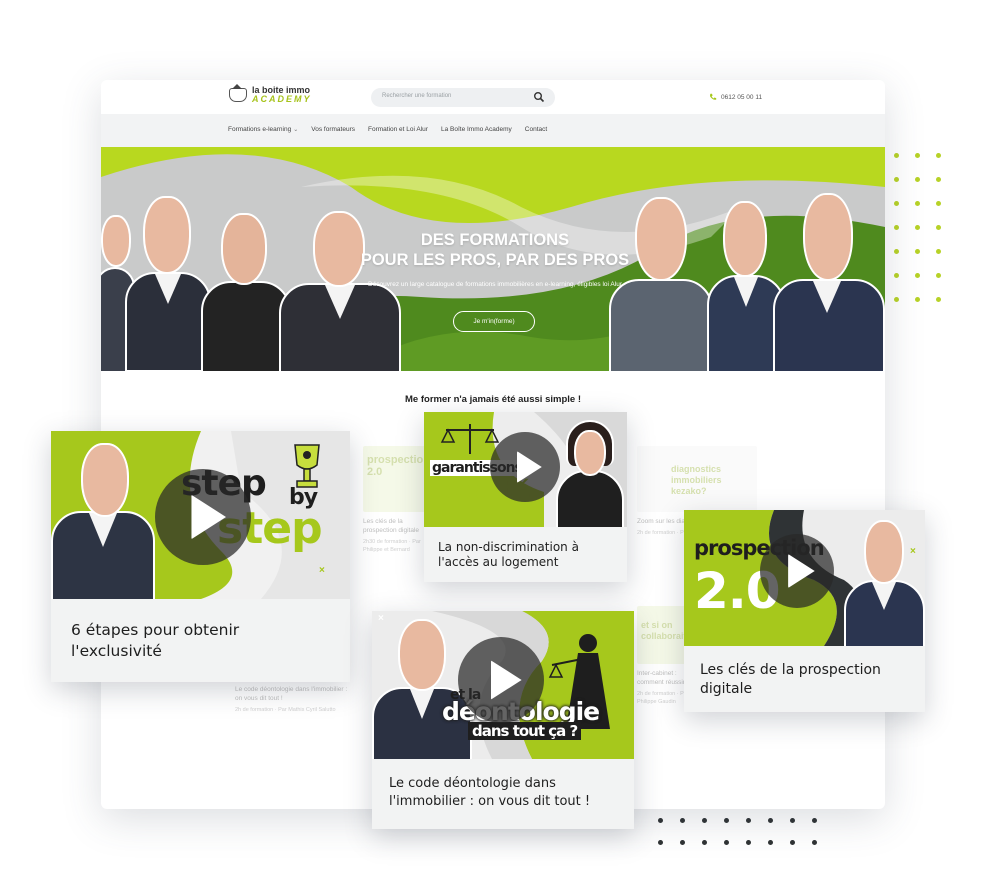 The image size is (986, 892). Describe the element at coordinates (116, 651) in the screenshot. I see `card-title-line2: l'exclusivité` at that location.